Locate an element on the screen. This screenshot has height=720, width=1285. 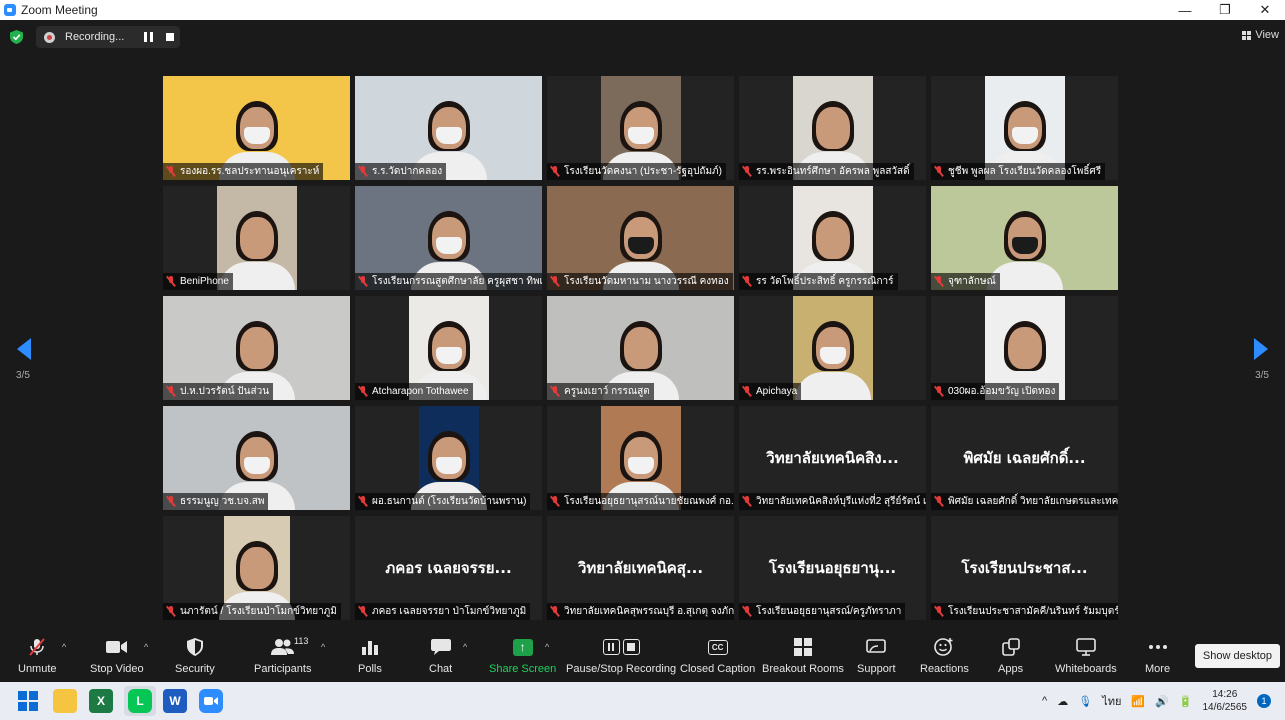
breakout-rooms-button: Breakout Rooms is located at coordinates (803, 658).